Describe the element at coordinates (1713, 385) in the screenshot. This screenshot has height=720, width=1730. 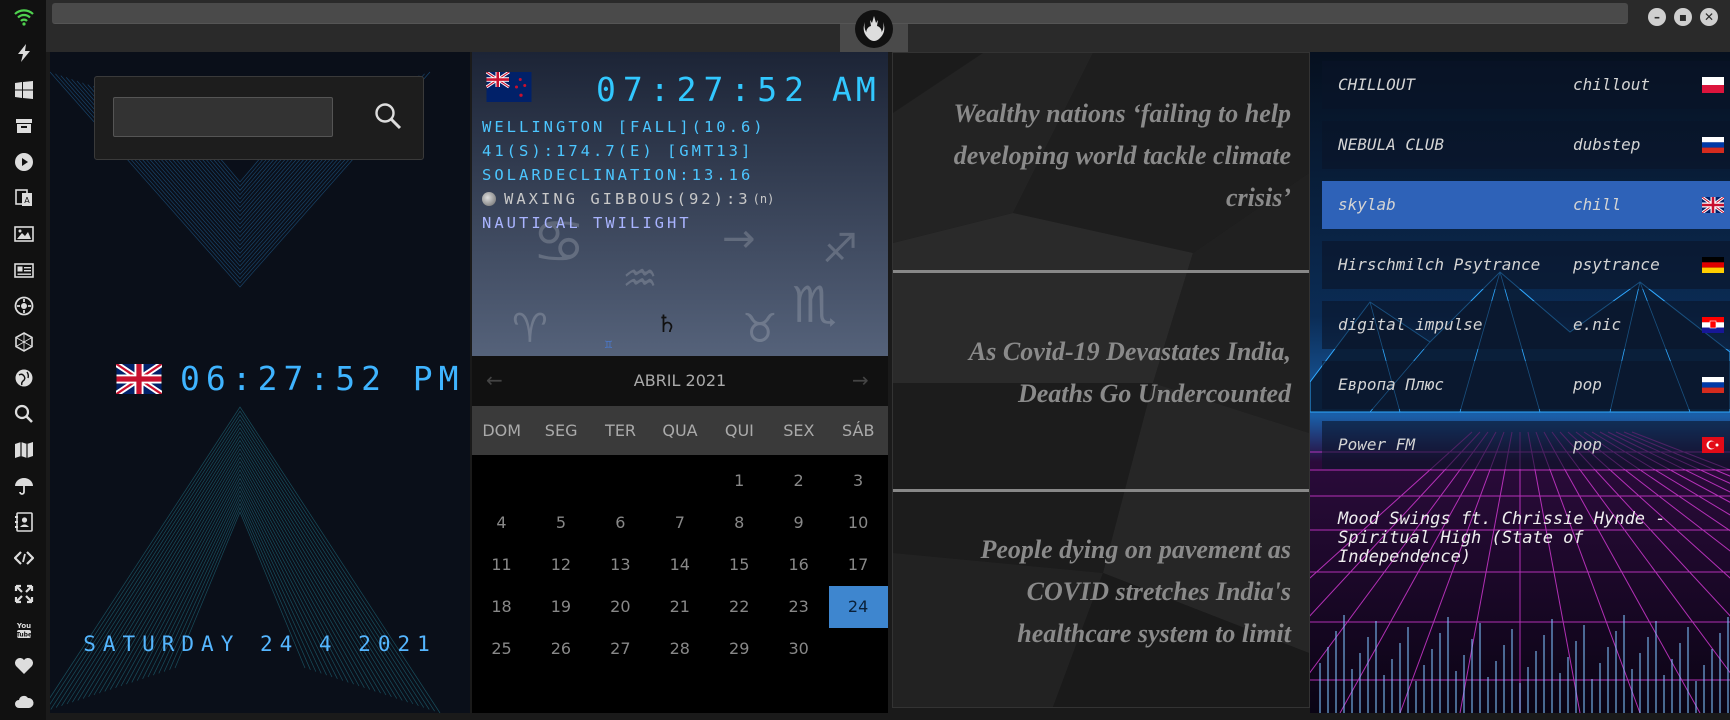
I see `ru-flag-icon` at that location.